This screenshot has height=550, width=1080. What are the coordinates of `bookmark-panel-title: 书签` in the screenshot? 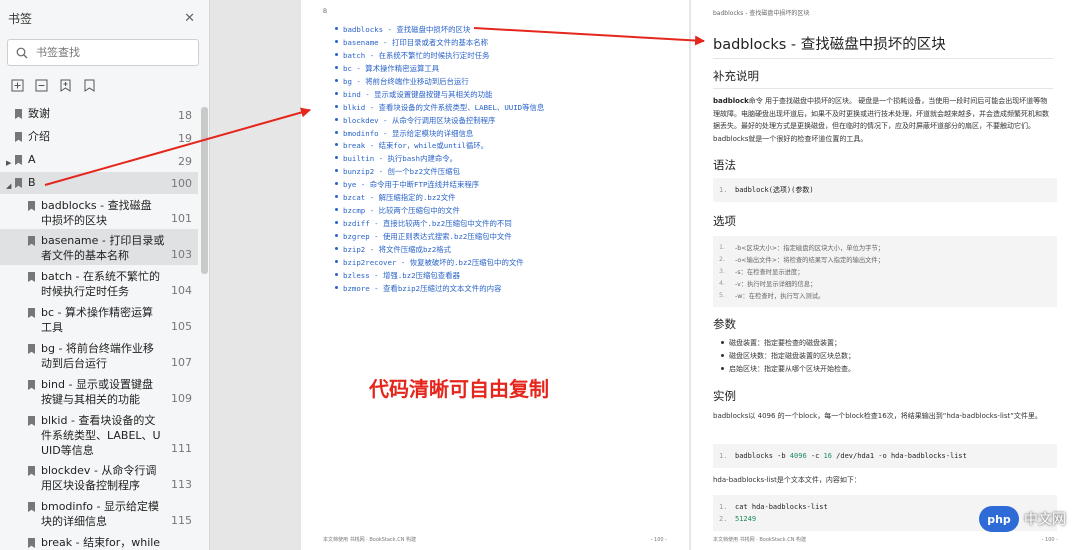 It's located at (20, 18).